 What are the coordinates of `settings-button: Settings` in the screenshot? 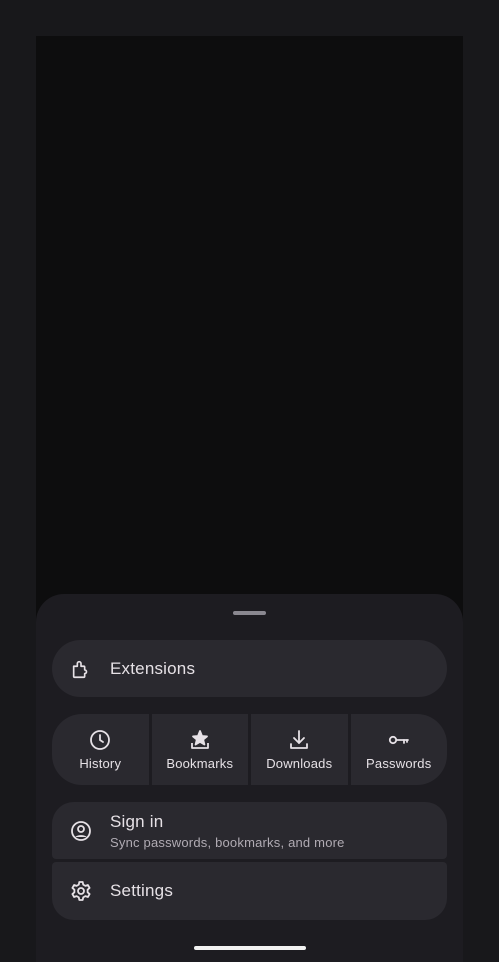 It's located at (249, 891).